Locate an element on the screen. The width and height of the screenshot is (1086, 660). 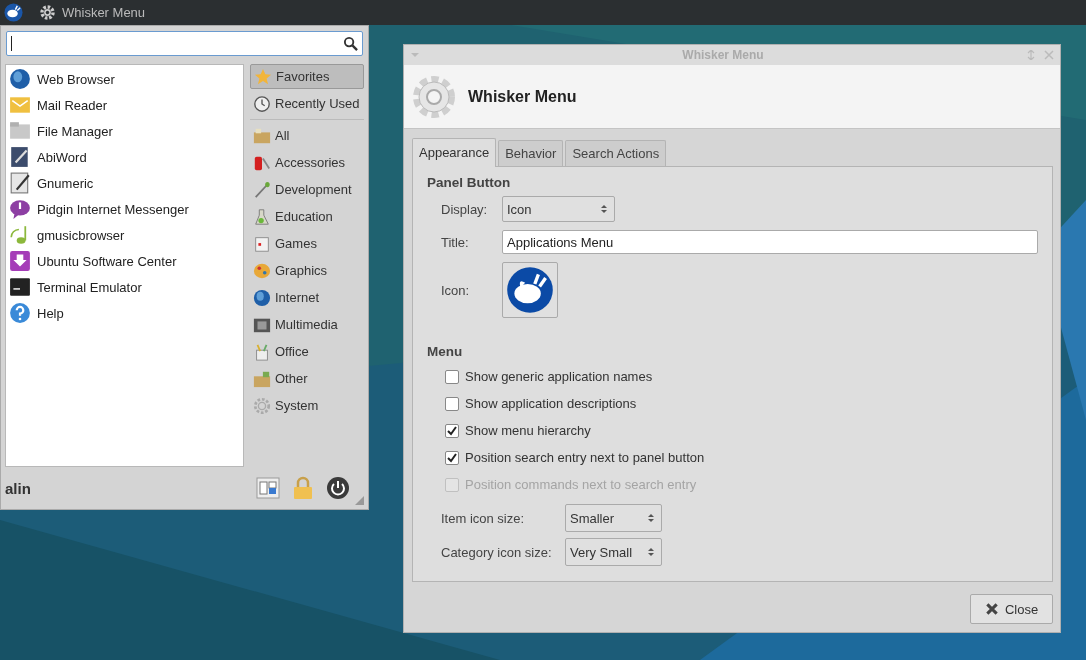
checkbox-label: Position search entry next to panel button is located at coordinates (585, 457).